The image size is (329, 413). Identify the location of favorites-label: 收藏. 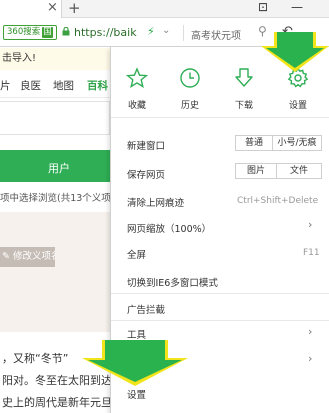
(136, 106).